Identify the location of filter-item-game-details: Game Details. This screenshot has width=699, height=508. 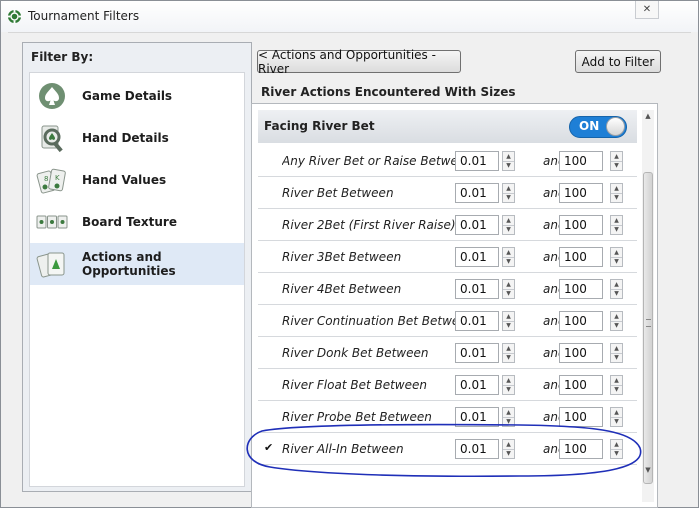
(137, 96).